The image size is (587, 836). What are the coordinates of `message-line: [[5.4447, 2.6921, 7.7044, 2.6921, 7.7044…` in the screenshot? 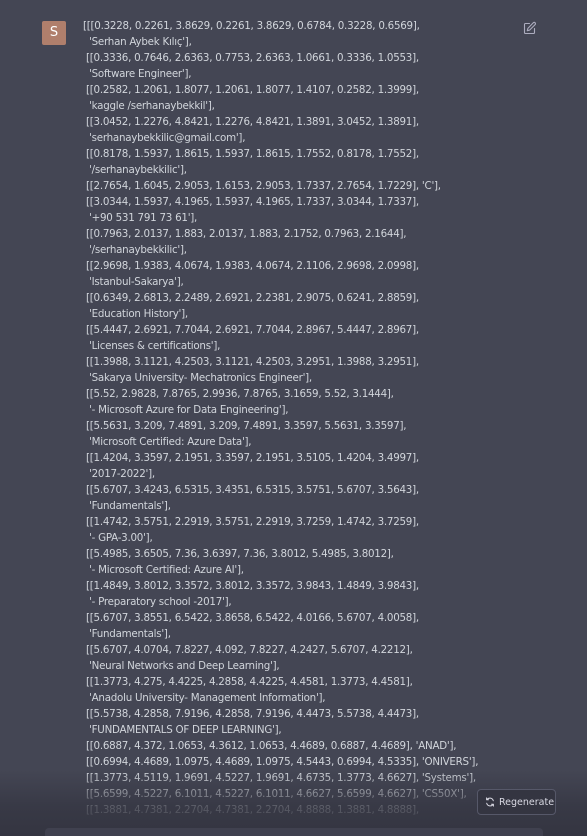 It's located at (251, 330).